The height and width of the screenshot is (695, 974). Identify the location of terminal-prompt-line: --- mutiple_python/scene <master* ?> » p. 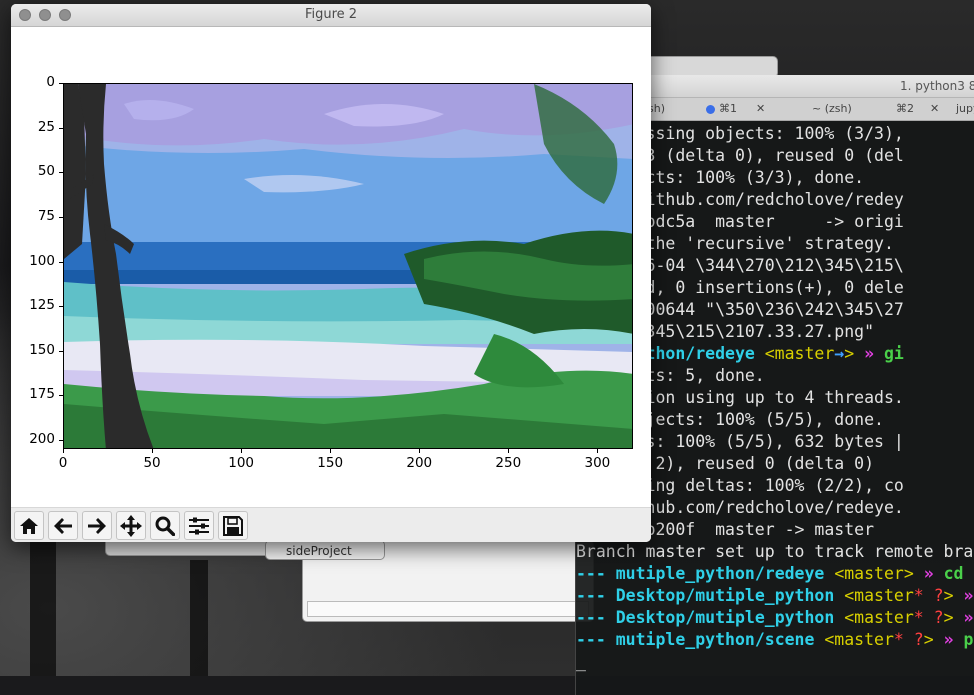
(775, 639).